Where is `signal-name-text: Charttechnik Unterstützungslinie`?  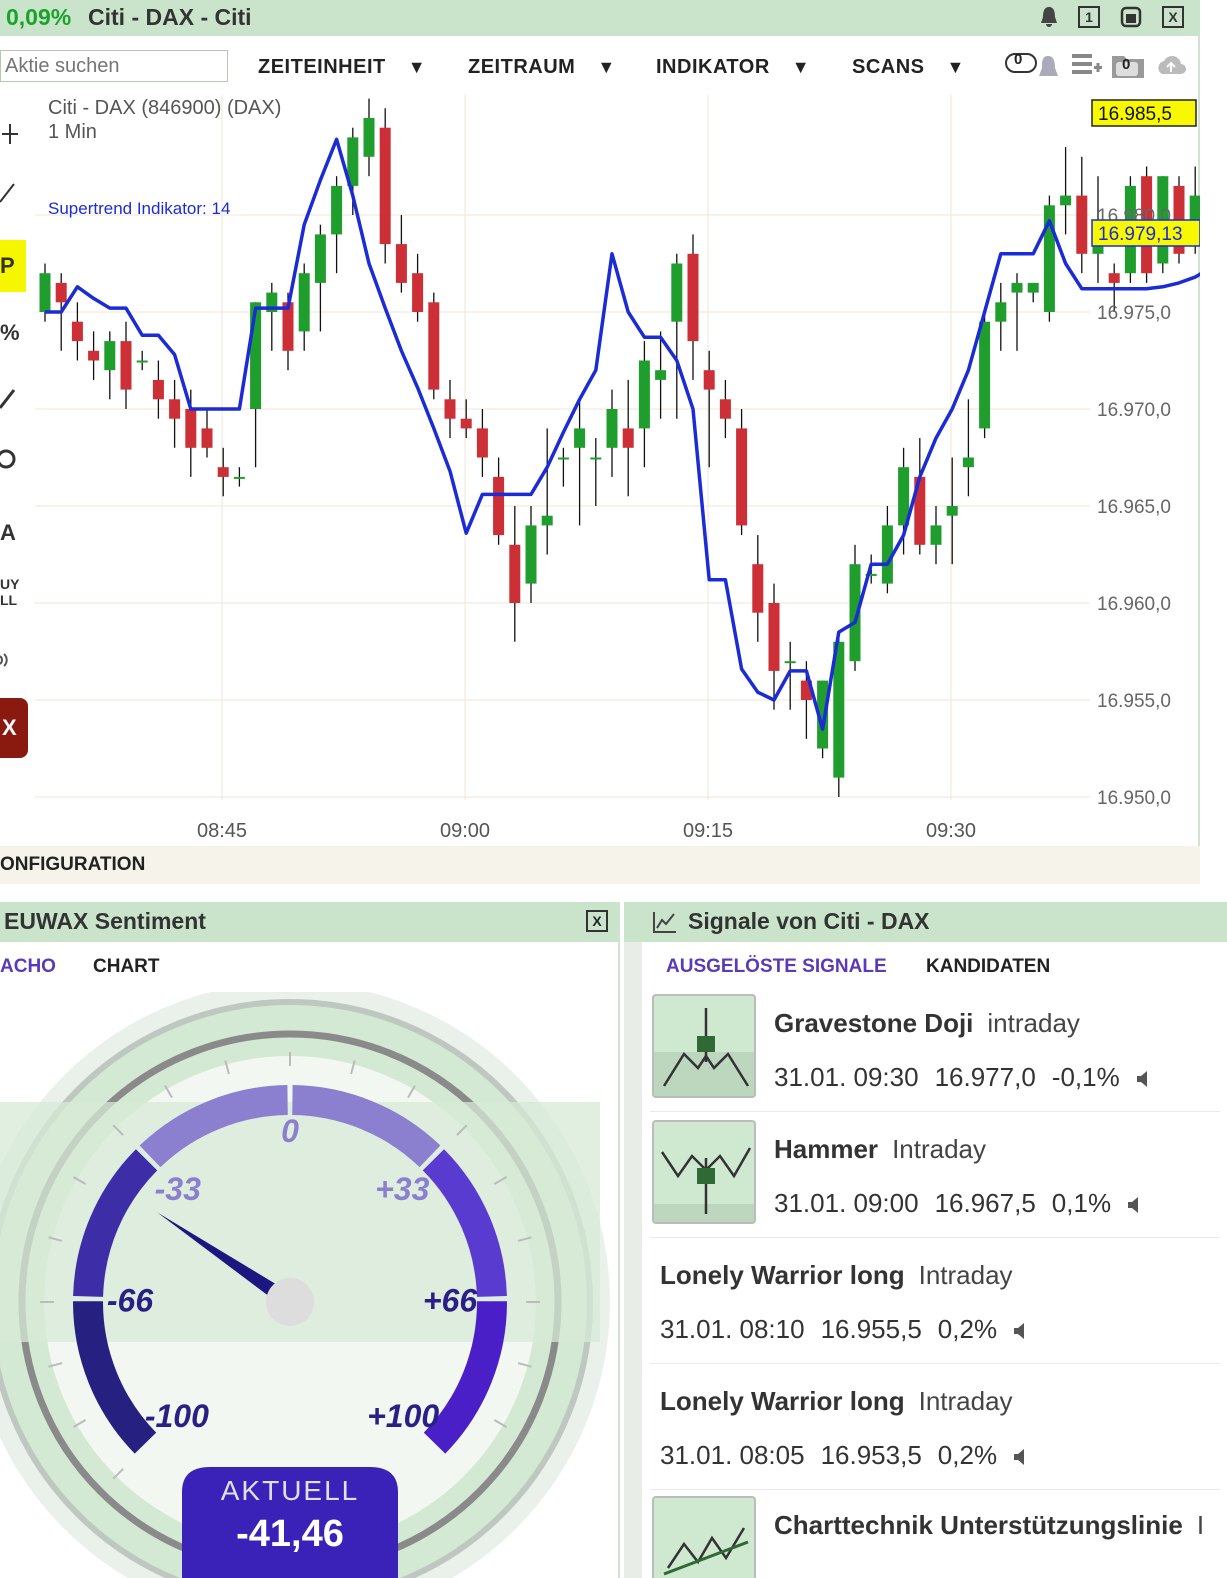
signal-name-text: Charttechnik Unterstützungslinie is located at coordinates (978, 1525).